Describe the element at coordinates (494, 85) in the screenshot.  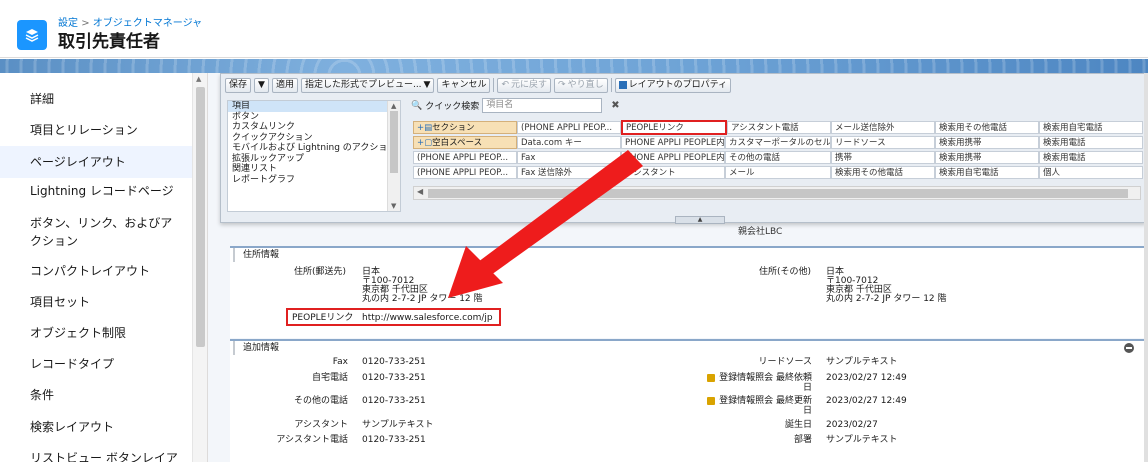
I see `toolbar-divider` at that location.